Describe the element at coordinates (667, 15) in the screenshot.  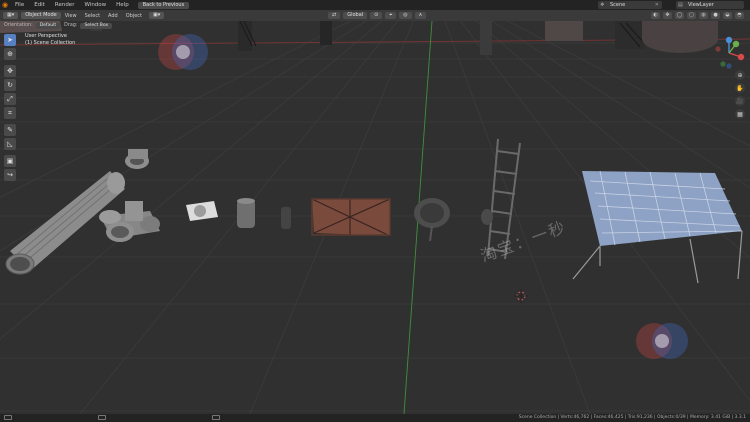
I see `gizmo-toggle-icon: ✥` at that location.